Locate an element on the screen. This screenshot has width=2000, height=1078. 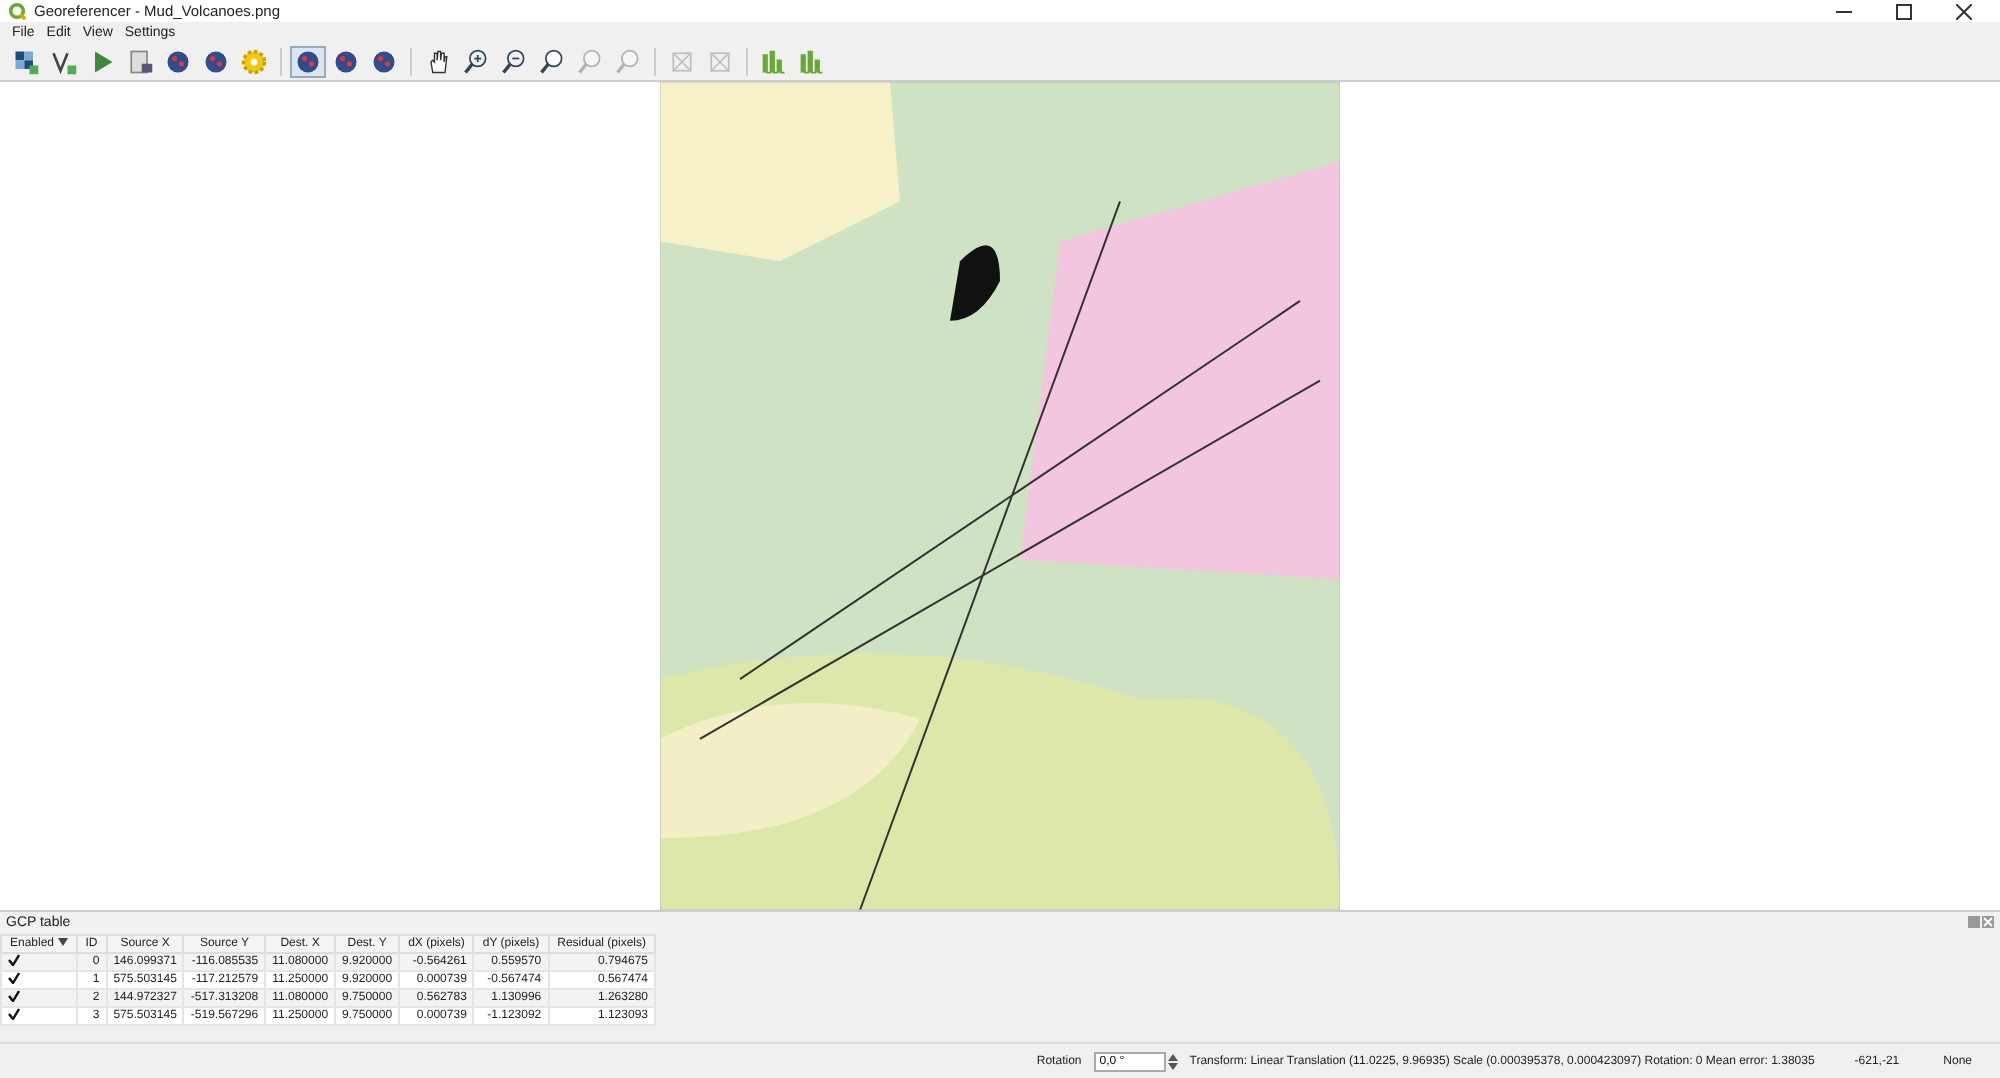
zoom-out-icon is located at coordinates (514, 61).